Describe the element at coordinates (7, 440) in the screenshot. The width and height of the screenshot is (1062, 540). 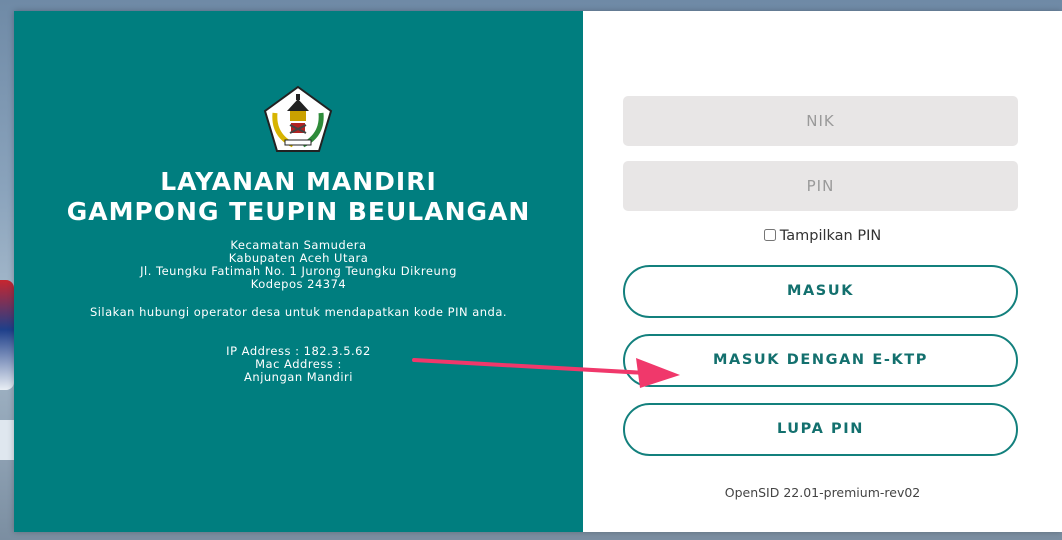
I see `background-scenery-lower` at that location.